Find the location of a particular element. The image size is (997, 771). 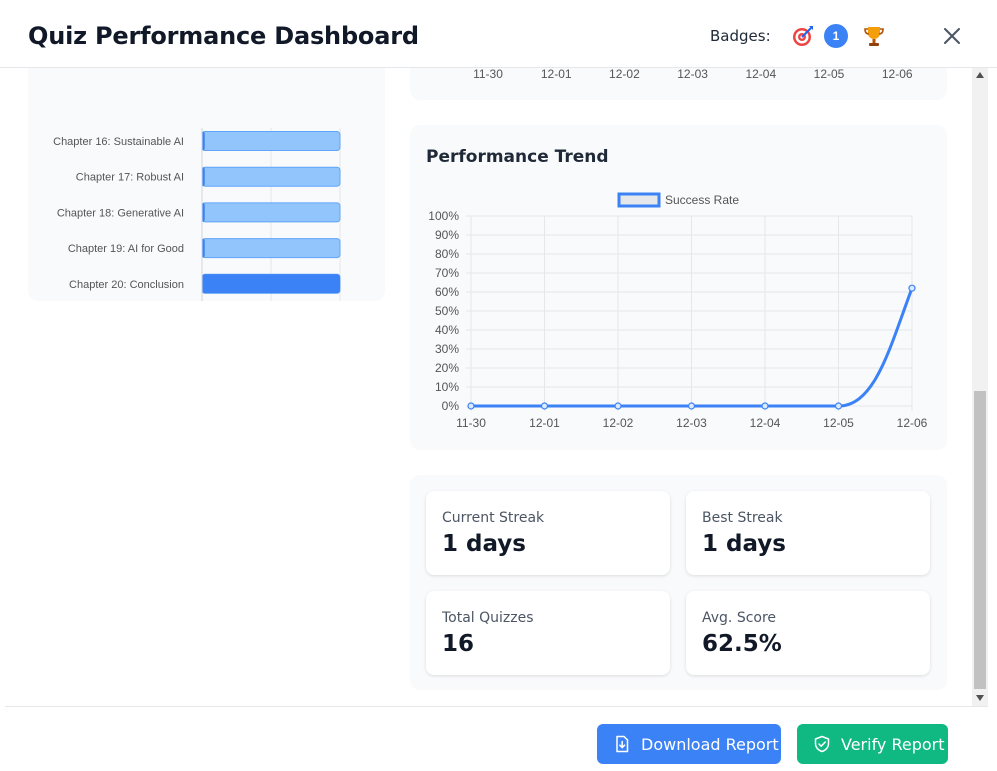

content-scrollbar is located at coordinates (980, 387).